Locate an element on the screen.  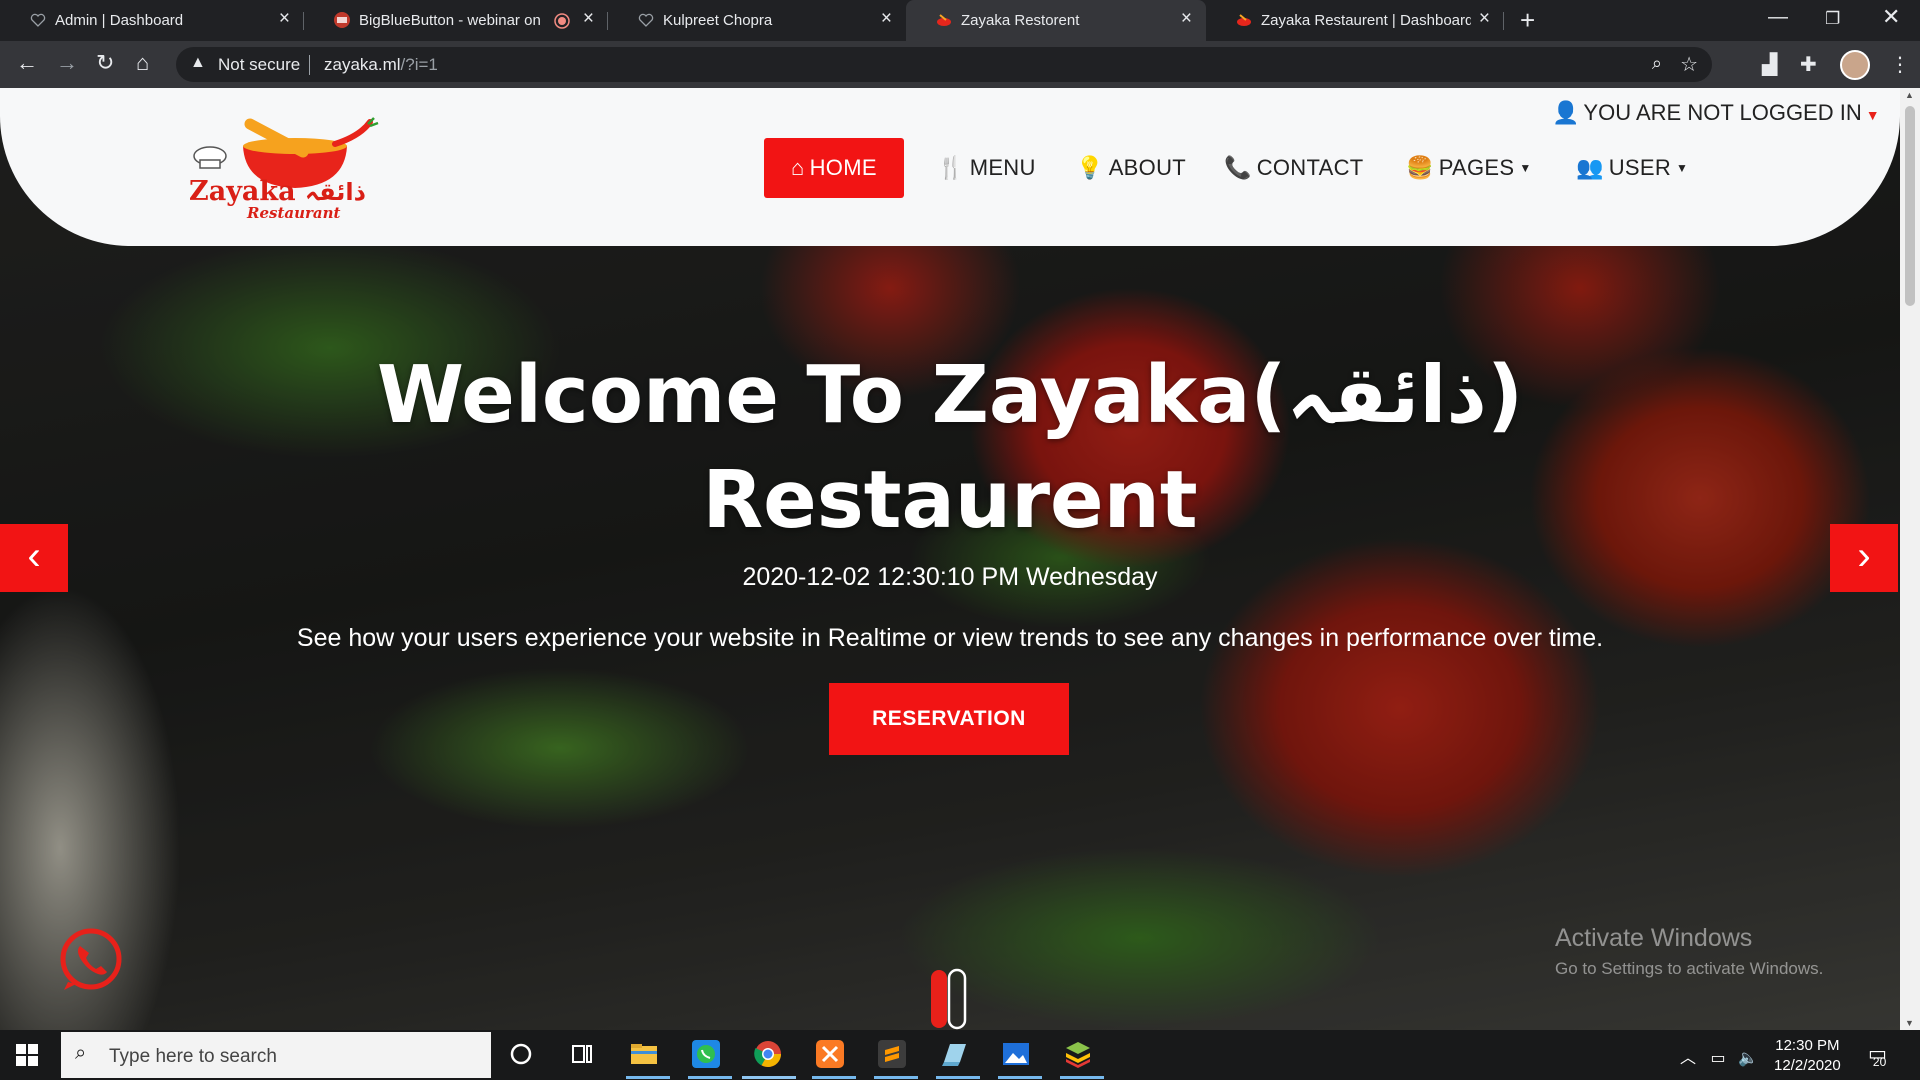
nav-menu: 🍴 MENU is located at coordinates (986, 168).